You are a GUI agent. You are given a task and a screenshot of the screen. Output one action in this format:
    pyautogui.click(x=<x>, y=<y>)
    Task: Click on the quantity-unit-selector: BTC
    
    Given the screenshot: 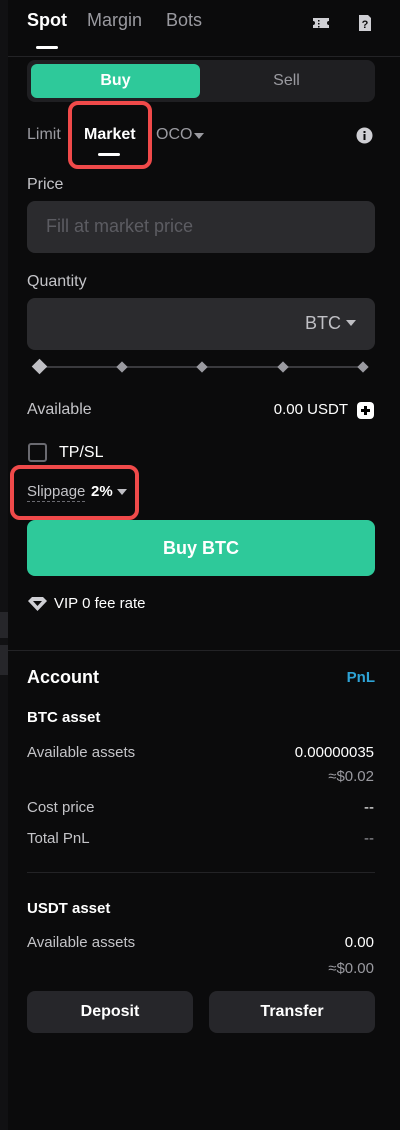 What is the action you would take?
    pyautogui.click(x=323, y=323)
    